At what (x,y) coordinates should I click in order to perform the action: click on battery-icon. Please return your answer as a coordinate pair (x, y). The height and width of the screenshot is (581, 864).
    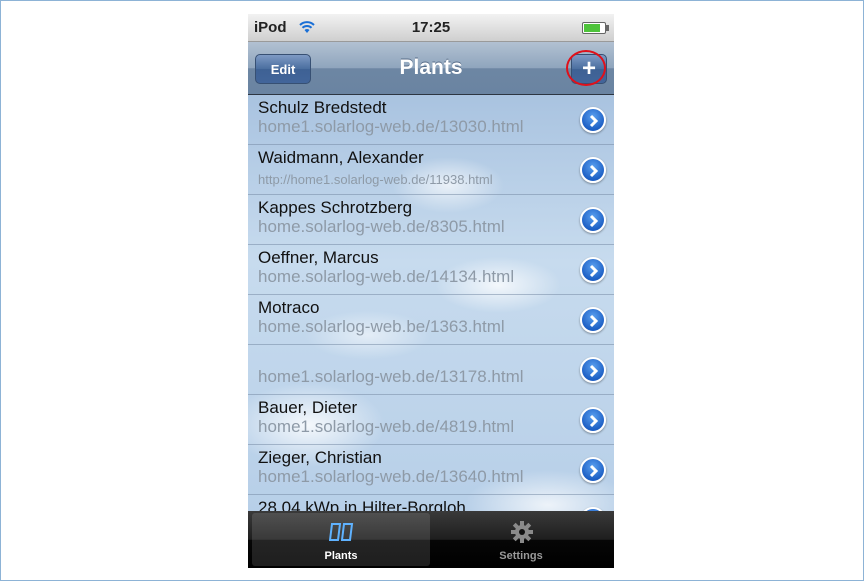
    Looking at the image, I should click on (595, 28).